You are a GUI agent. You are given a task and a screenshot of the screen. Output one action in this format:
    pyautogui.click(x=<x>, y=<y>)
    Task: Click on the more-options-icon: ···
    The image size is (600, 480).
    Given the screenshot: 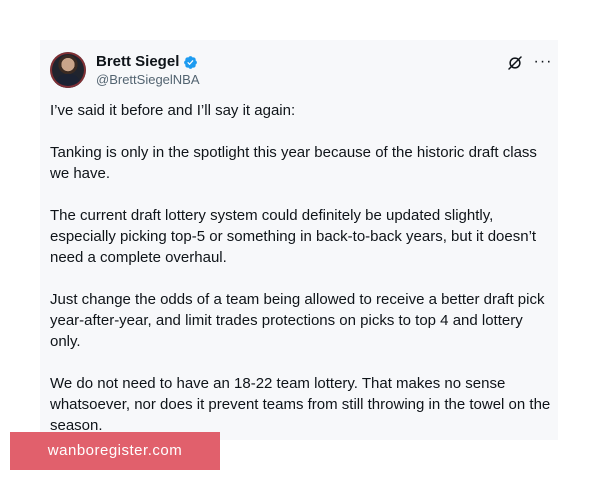 What is the action you would take?
    pyautogui.click(x=543, y=63)
    